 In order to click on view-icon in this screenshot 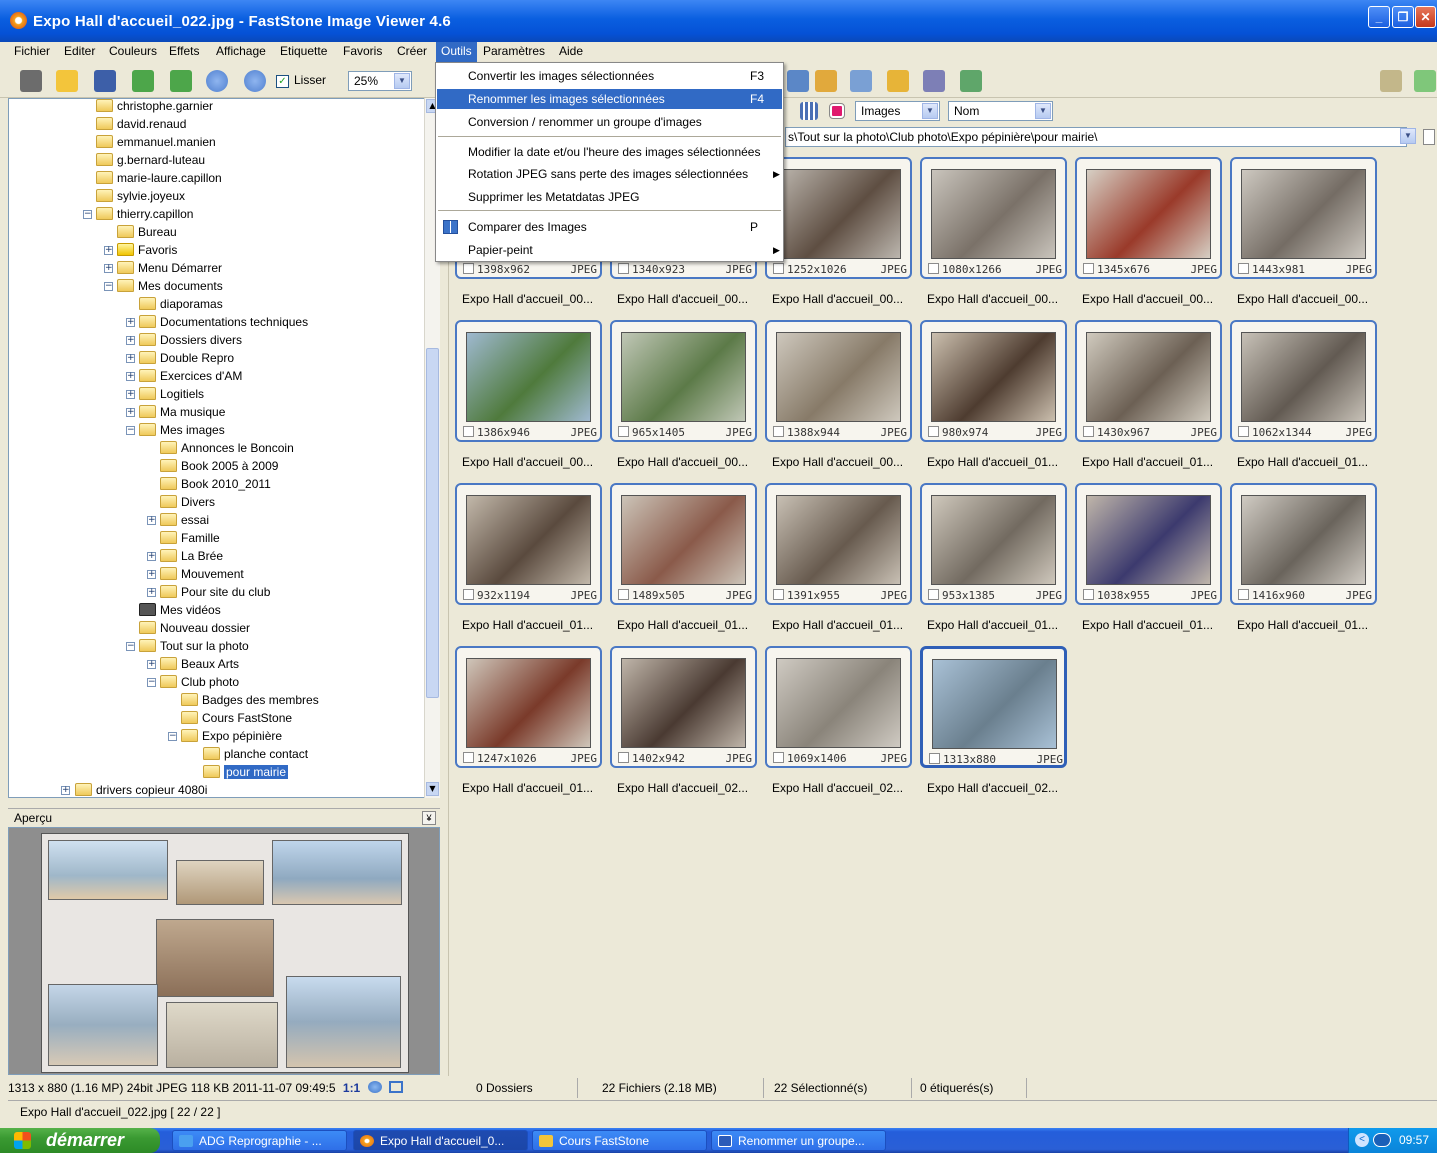, I will do `click(798, 81)`.